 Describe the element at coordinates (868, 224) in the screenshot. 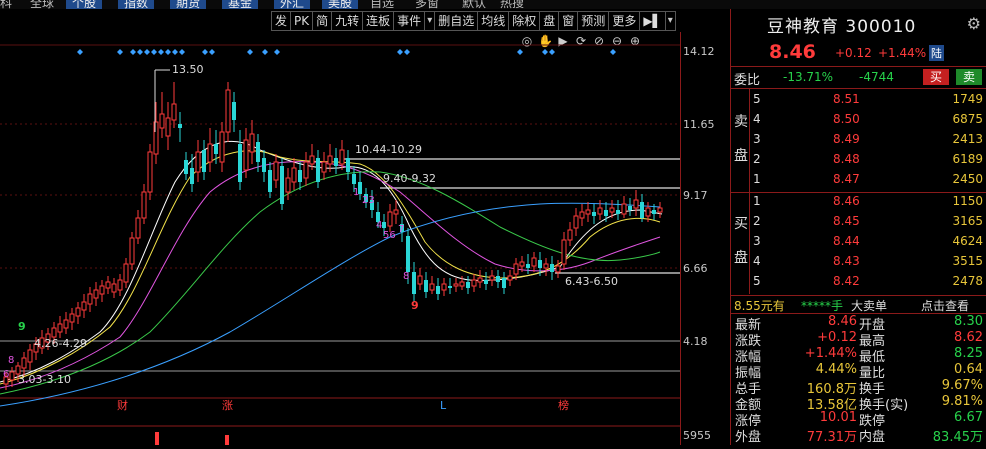

I see `orderbook-row: 2 8.45 3165` at that location.